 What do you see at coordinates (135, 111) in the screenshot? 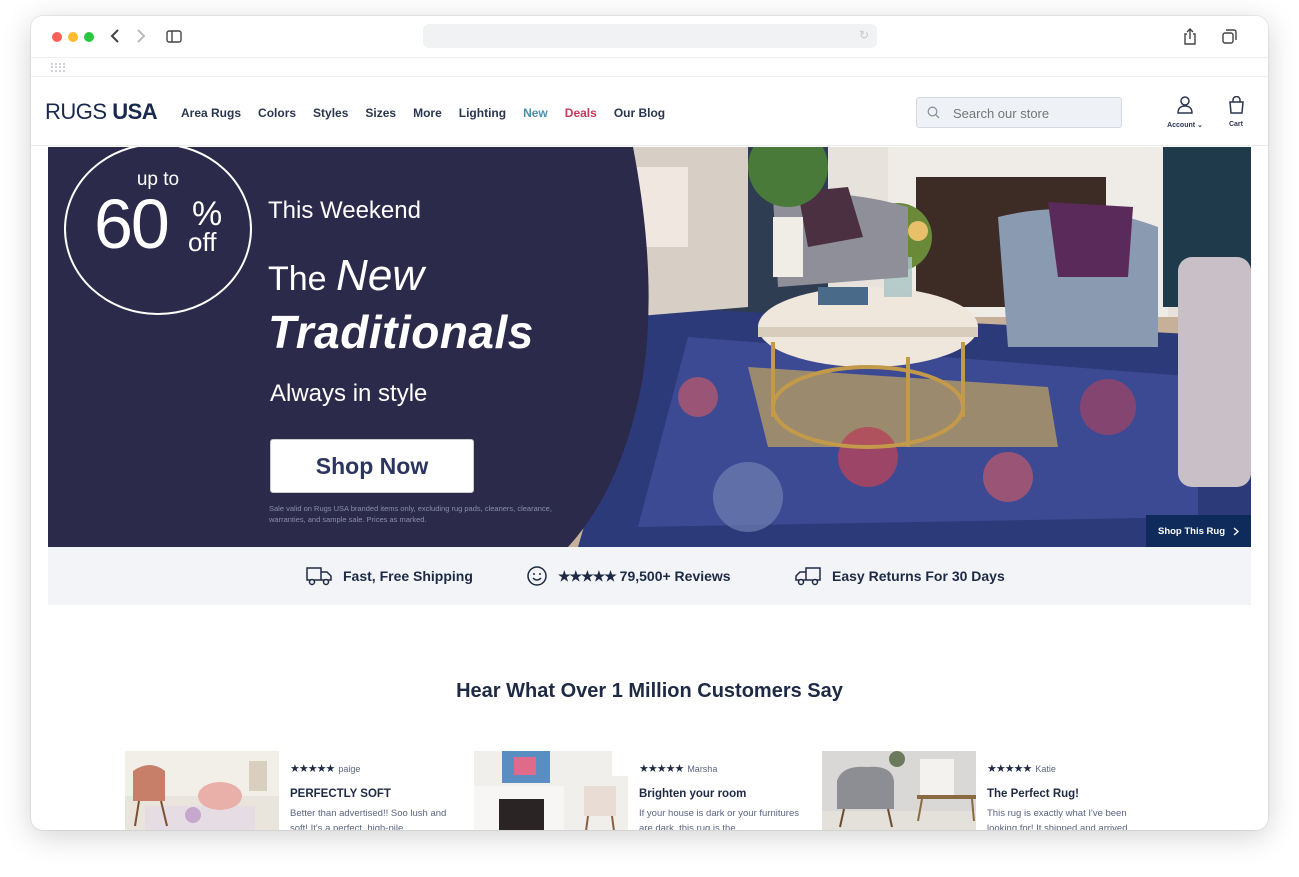
I see `logo-text-bold: USA` at bounding box center [135, 111].